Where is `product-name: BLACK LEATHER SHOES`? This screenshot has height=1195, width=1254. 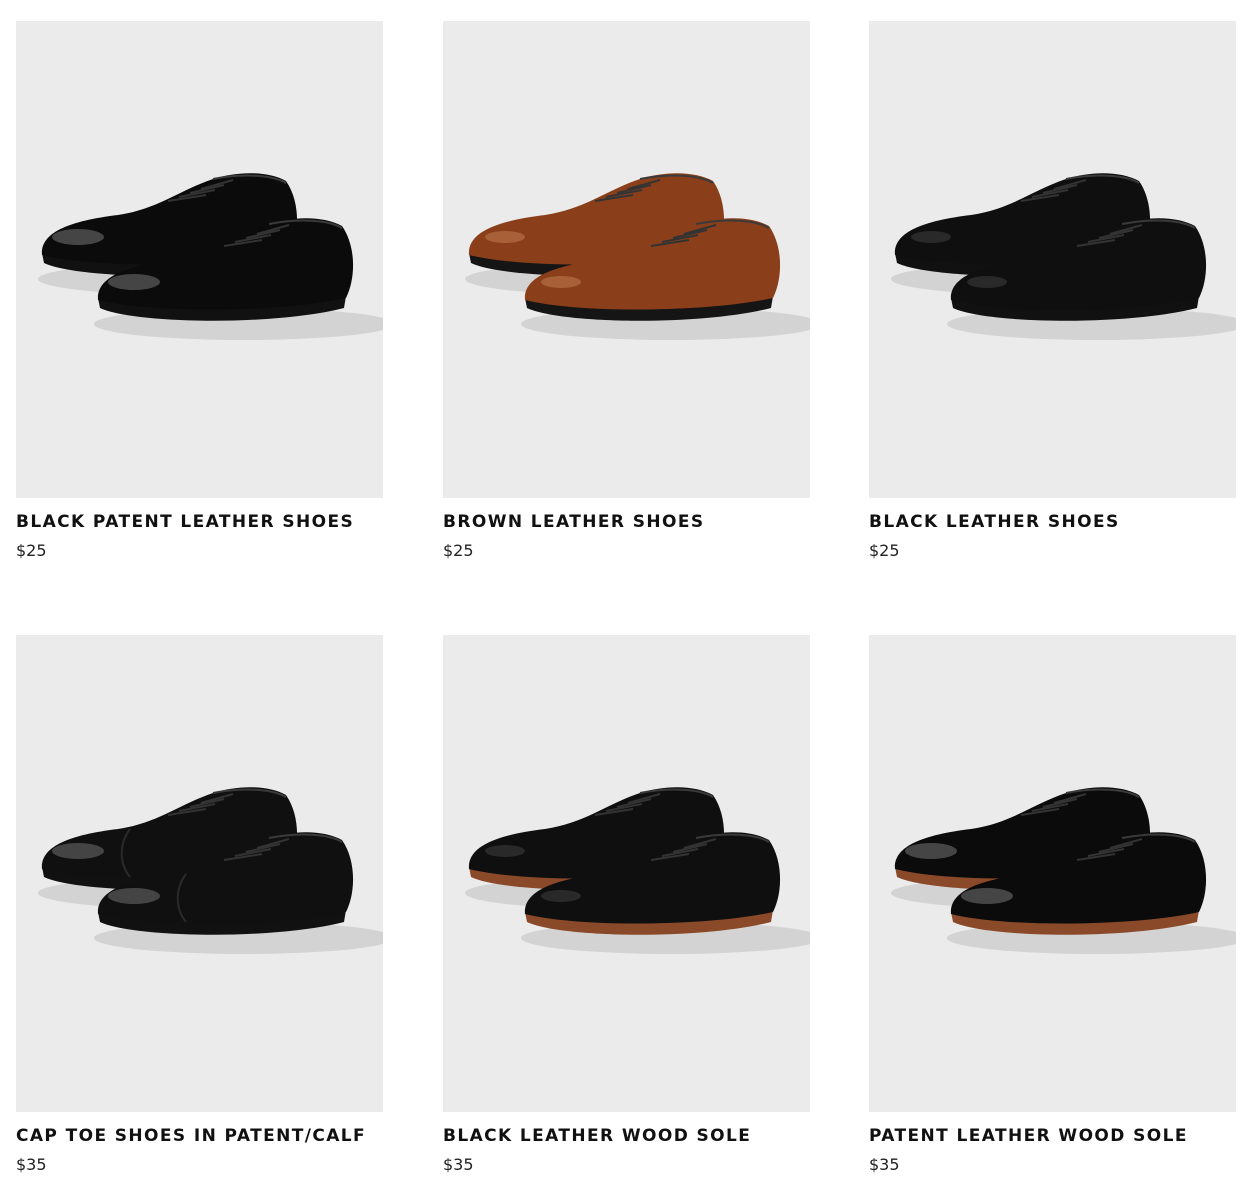
product-name: BLACK LEATHER SHOES is located at coordinates (1052, 522).